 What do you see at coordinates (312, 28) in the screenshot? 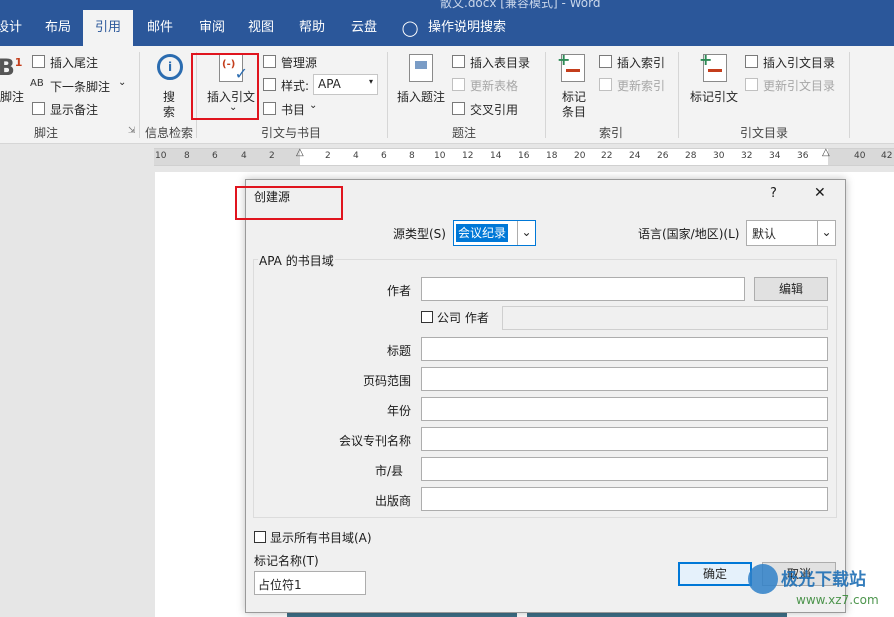
I see `tab-help: 帮助` at bounding box center [312, 28].